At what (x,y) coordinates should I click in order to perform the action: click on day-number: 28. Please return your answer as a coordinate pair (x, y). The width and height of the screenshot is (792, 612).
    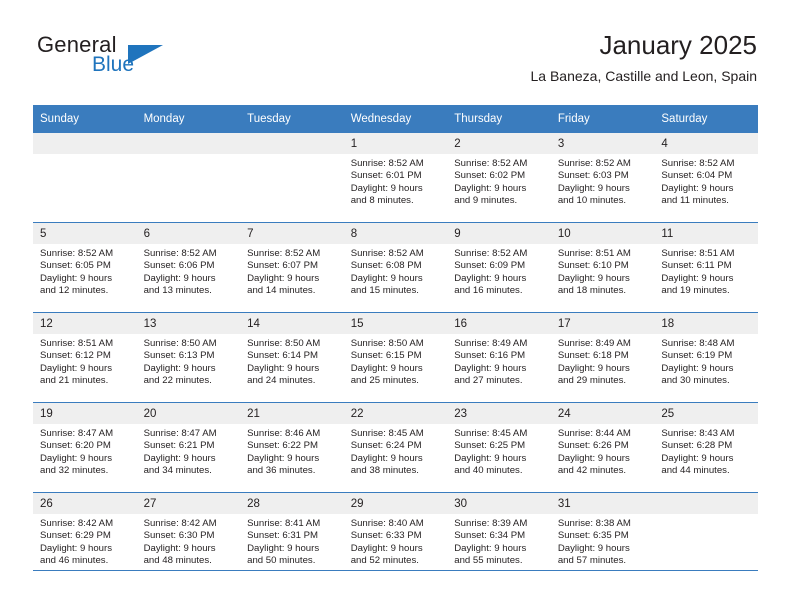
    Looking at the image, I should click on (292, 503).